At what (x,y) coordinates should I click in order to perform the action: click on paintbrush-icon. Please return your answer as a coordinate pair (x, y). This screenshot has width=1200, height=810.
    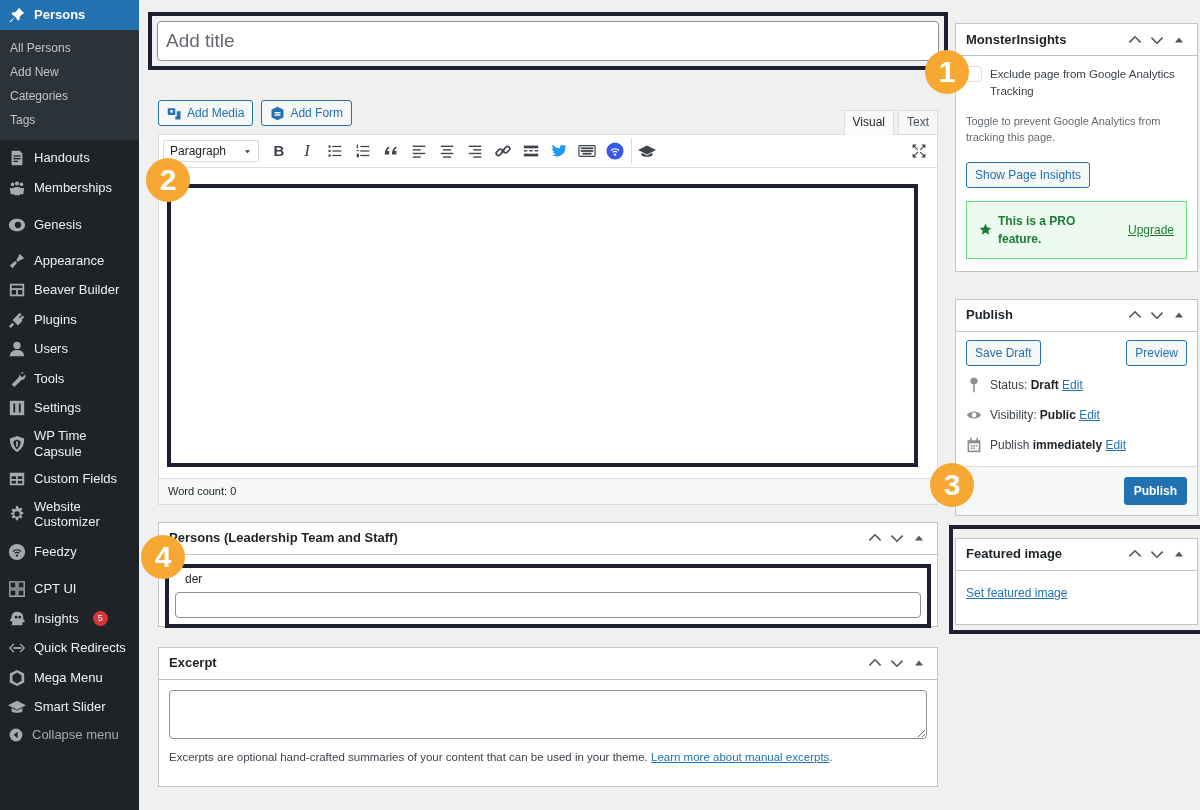
    Looking at the image, I should click on (17, 260).